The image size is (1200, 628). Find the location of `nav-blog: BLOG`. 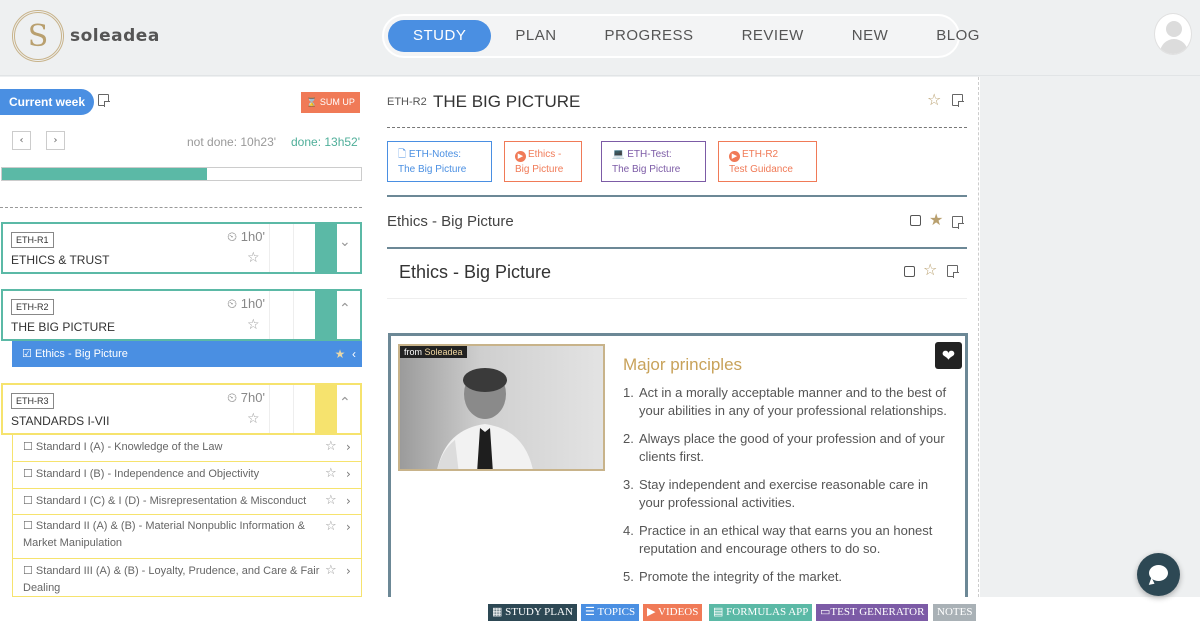

nav-blog: BLOG is located at coordinates (958, 36).